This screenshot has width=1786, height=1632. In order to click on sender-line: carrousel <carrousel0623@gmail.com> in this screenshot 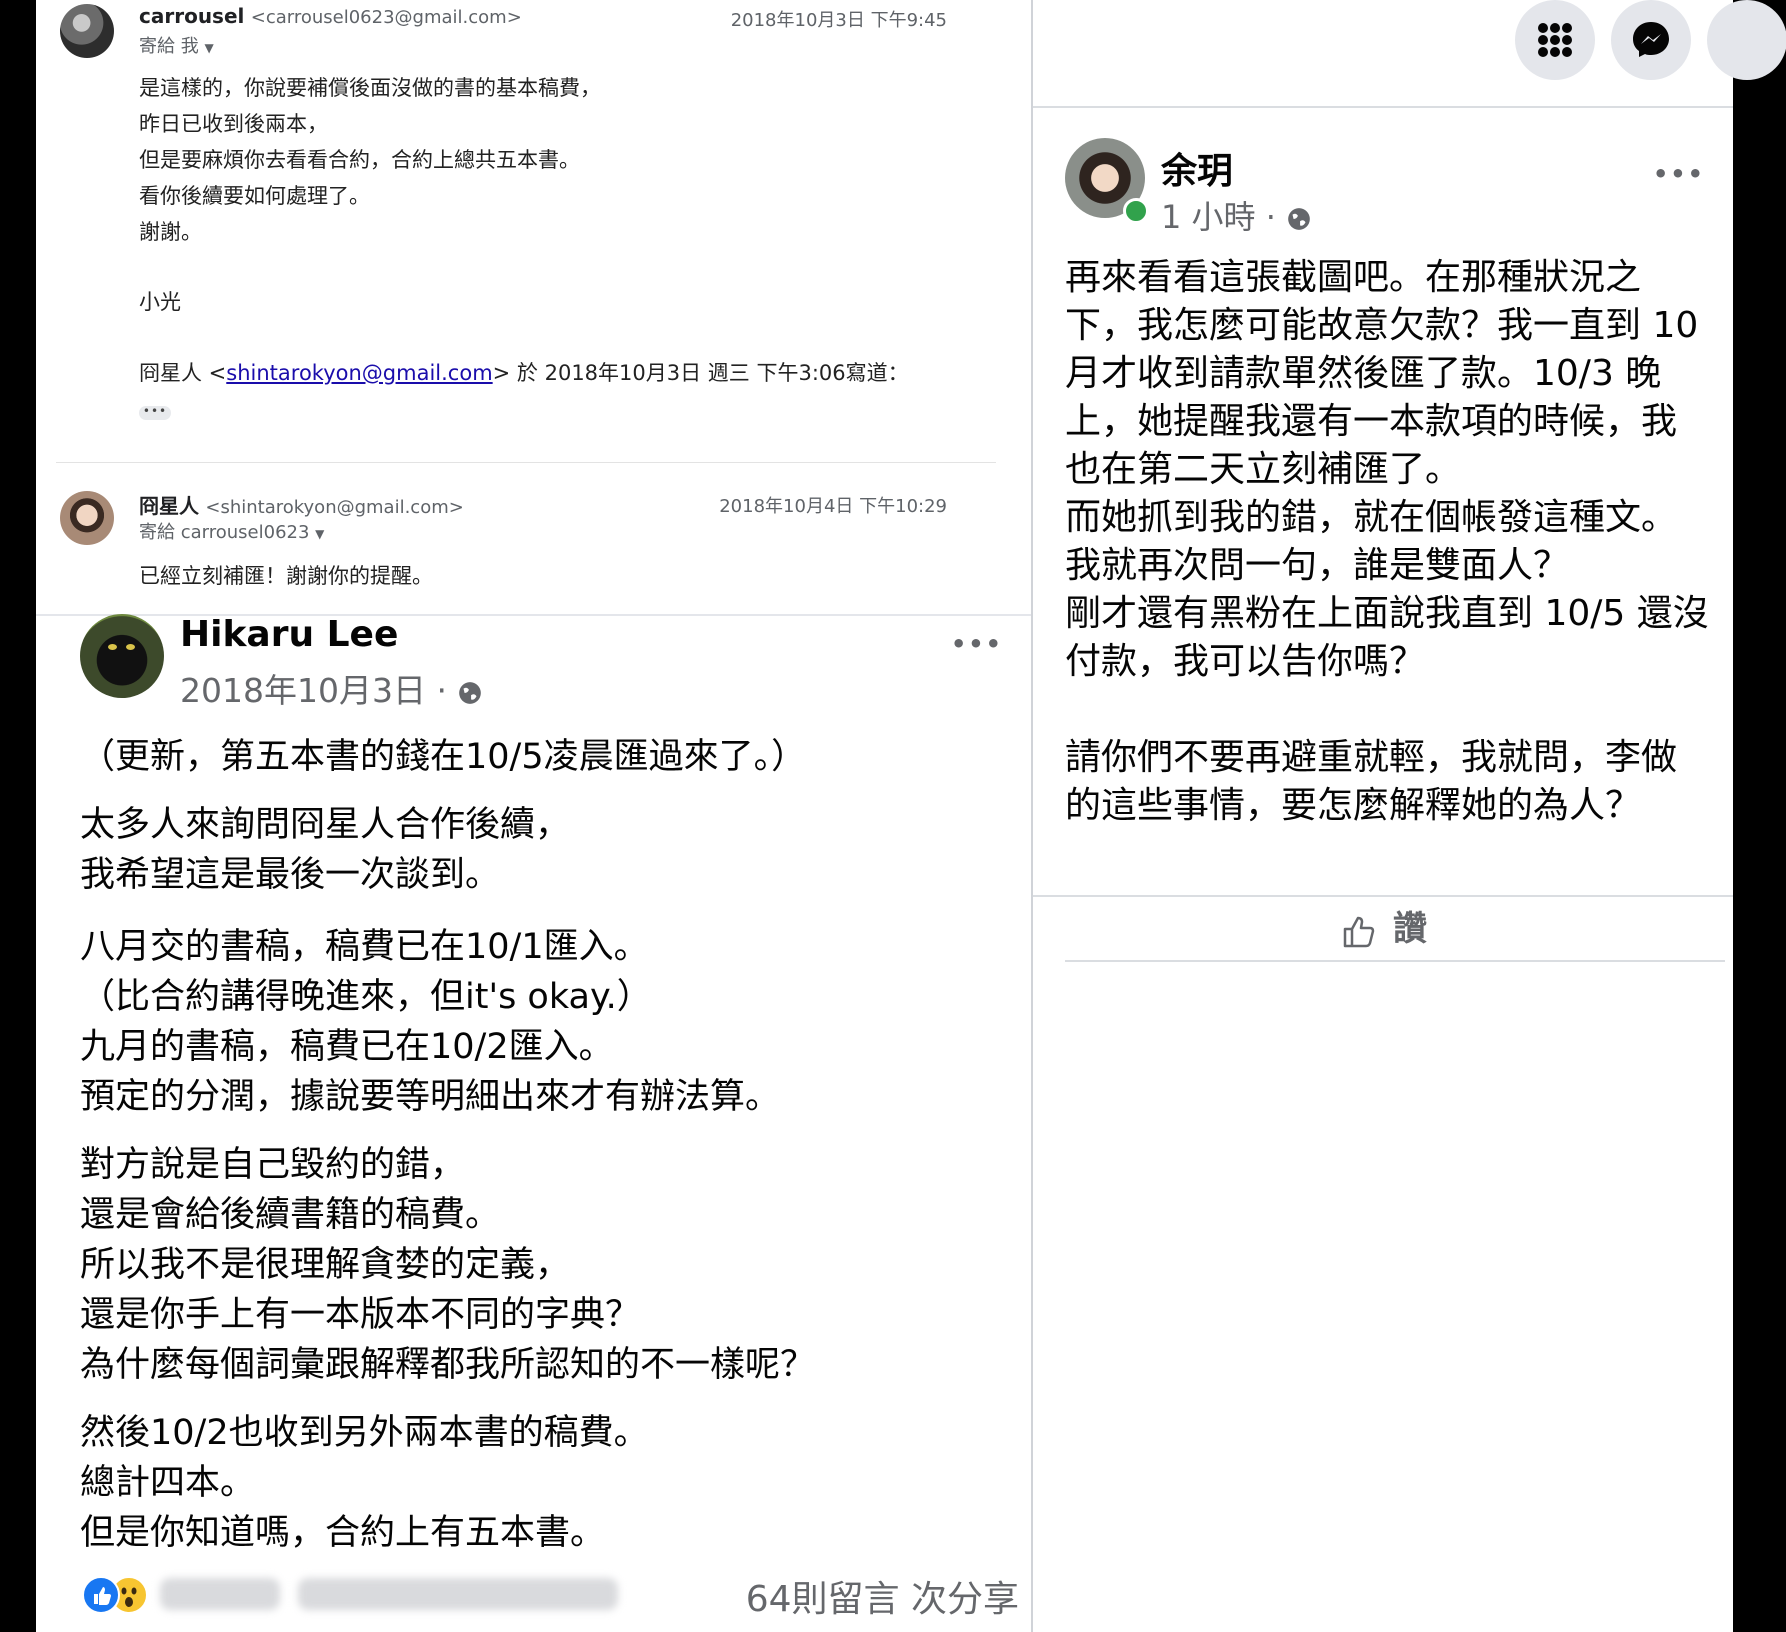, I will do `click(330, 16)`.